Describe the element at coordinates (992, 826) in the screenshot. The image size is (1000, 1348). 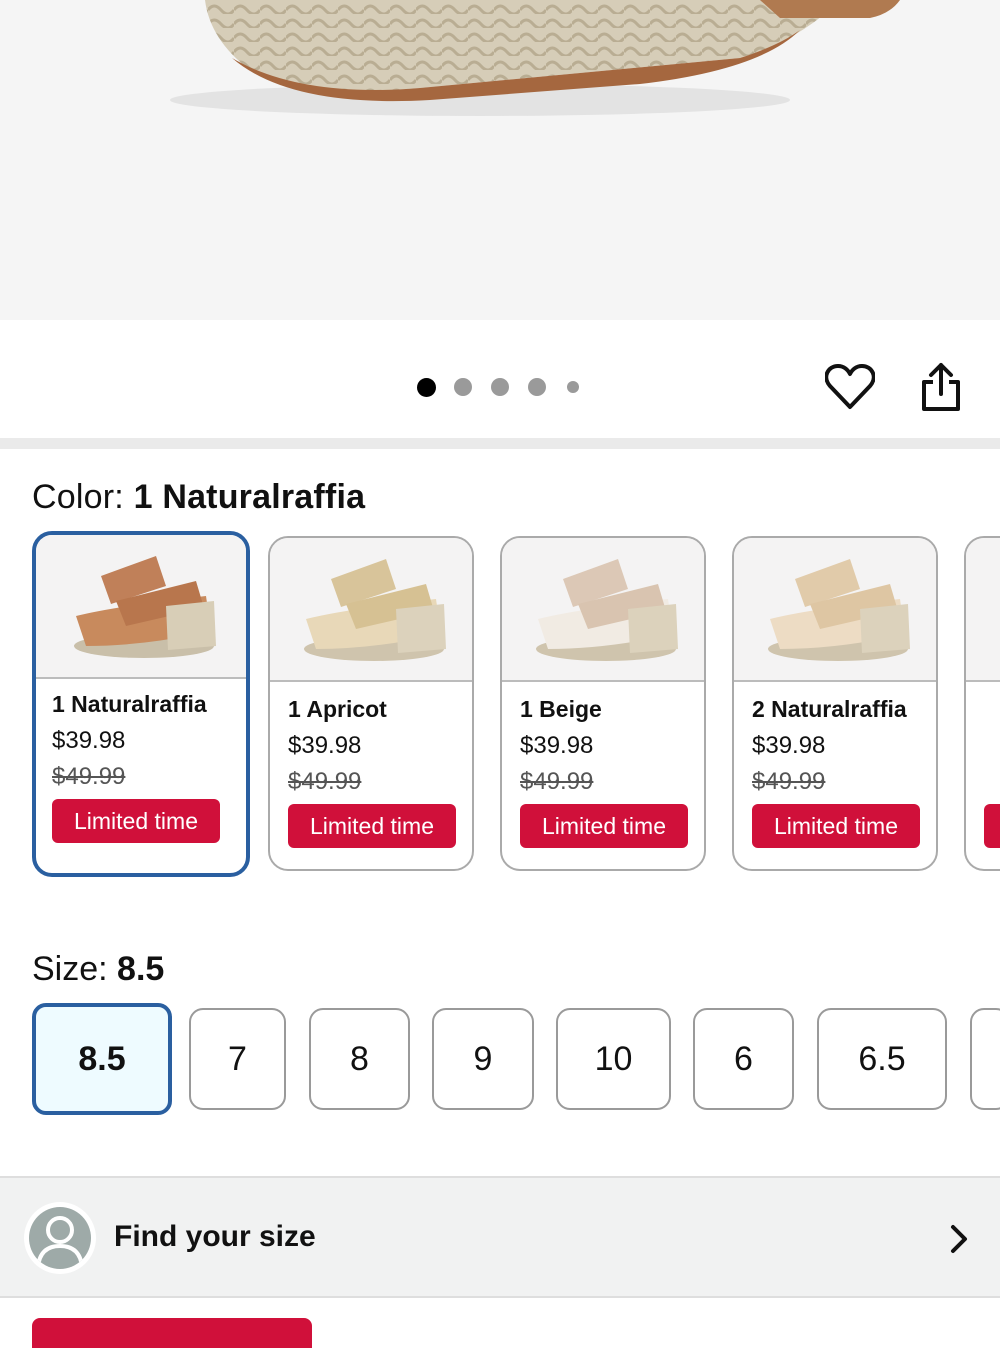
I see `limited-time-badge` at that location.